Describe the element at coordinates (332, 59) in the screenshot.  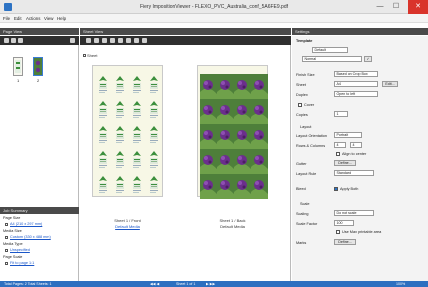
I see `preset-select: Normal` at that location.